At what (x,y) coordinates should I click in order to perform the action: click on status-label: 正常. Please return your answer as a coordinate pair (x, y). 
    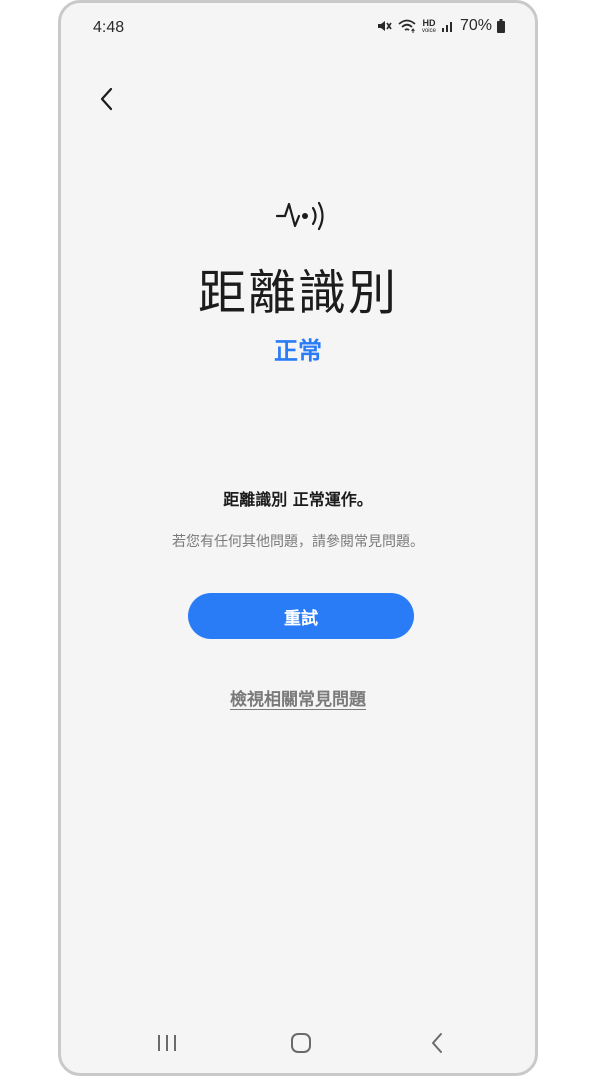
    Looking at the image, I should click on (298, 351).